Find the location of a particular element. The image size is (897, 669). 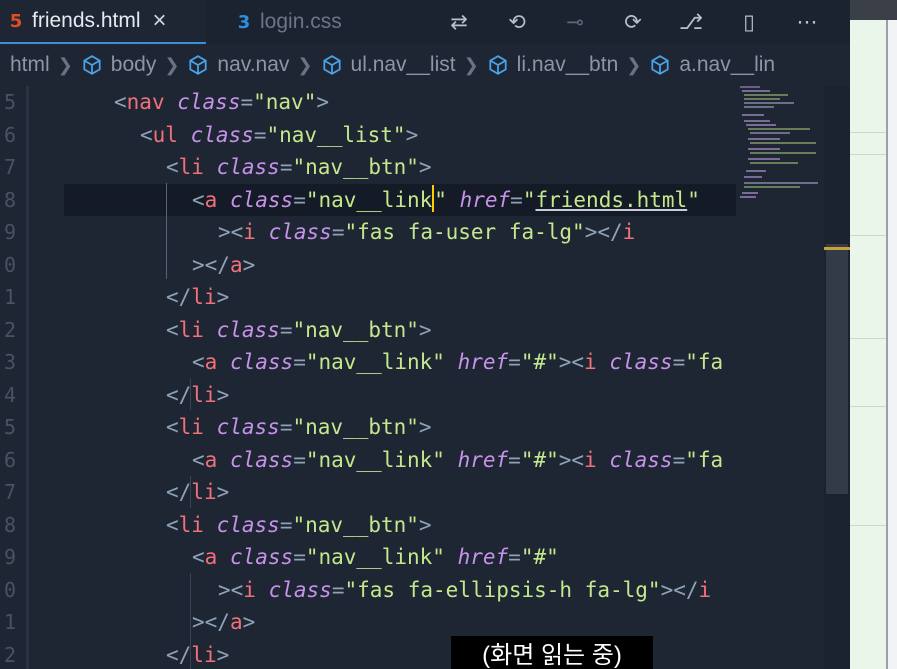

code-line: ><i class="fas fa-user fa-lg"></i is located at coordinates (427, 232).